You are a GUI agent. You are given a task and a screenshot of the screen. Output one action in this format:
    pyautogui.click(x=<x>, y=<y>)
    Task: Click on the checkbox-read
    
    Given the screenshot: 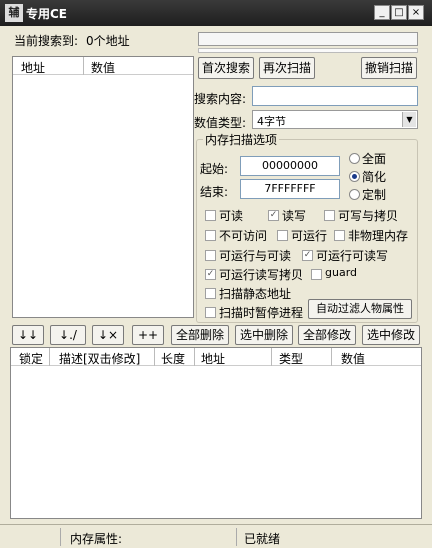 What is the action you would take?
    pyautogui.click(x=210, y=215)
    